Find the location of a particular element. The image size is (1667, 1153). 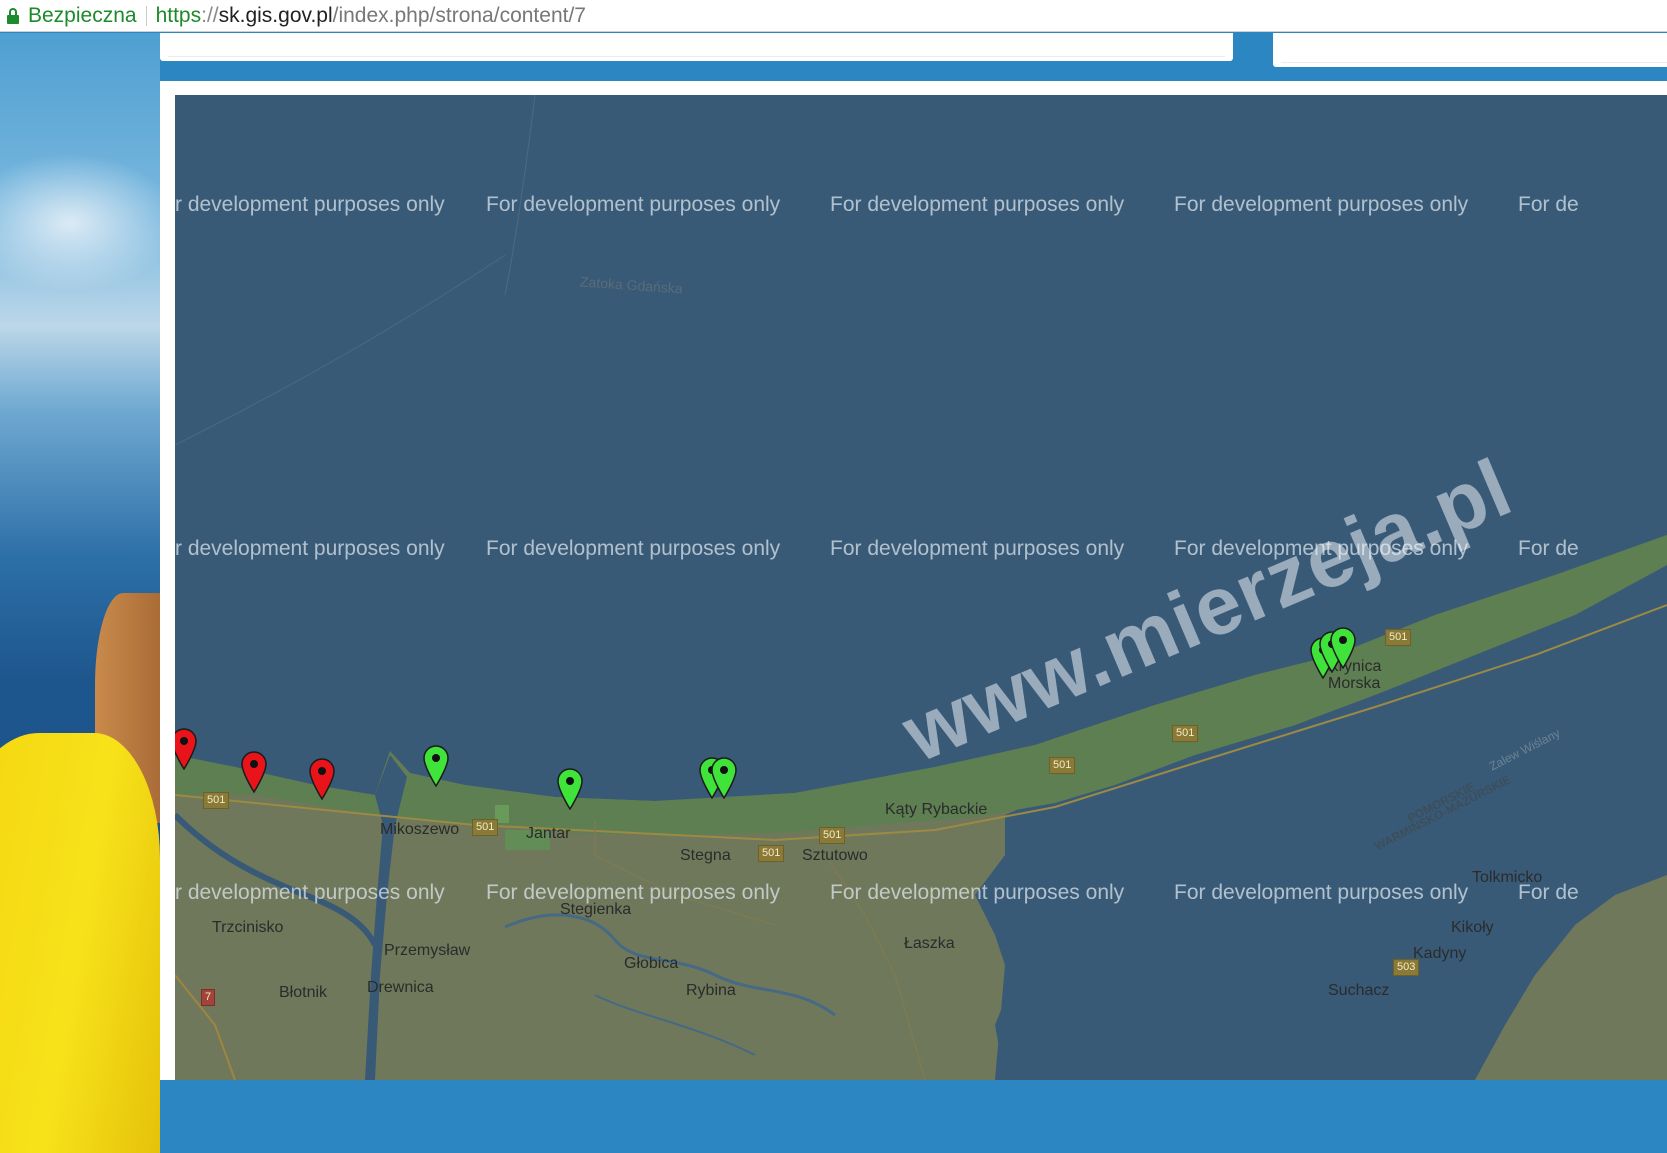

label-drewnica: Drewnica is located at coordinates (400, 987).